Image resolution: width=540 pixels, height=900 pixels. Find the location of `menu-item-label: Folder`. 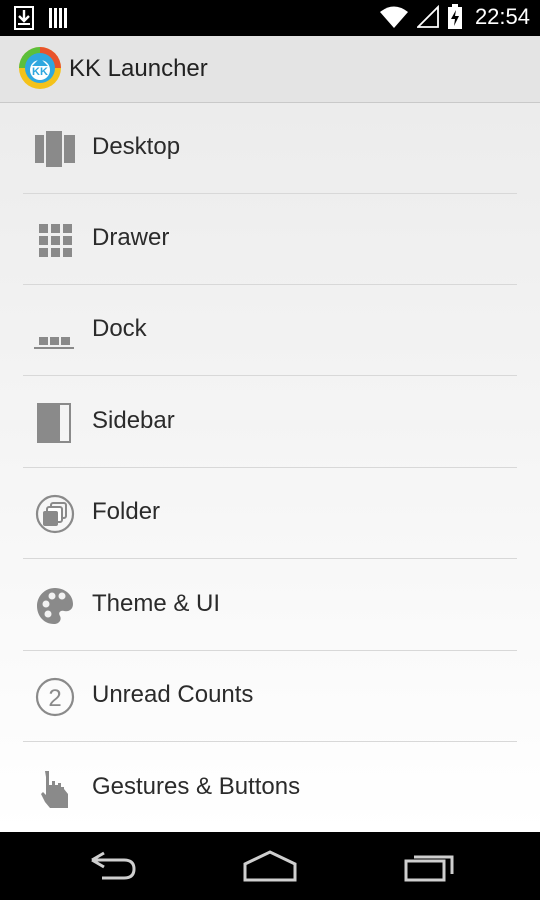

menu-item-label: Folder is located at coordinates (126, 511).